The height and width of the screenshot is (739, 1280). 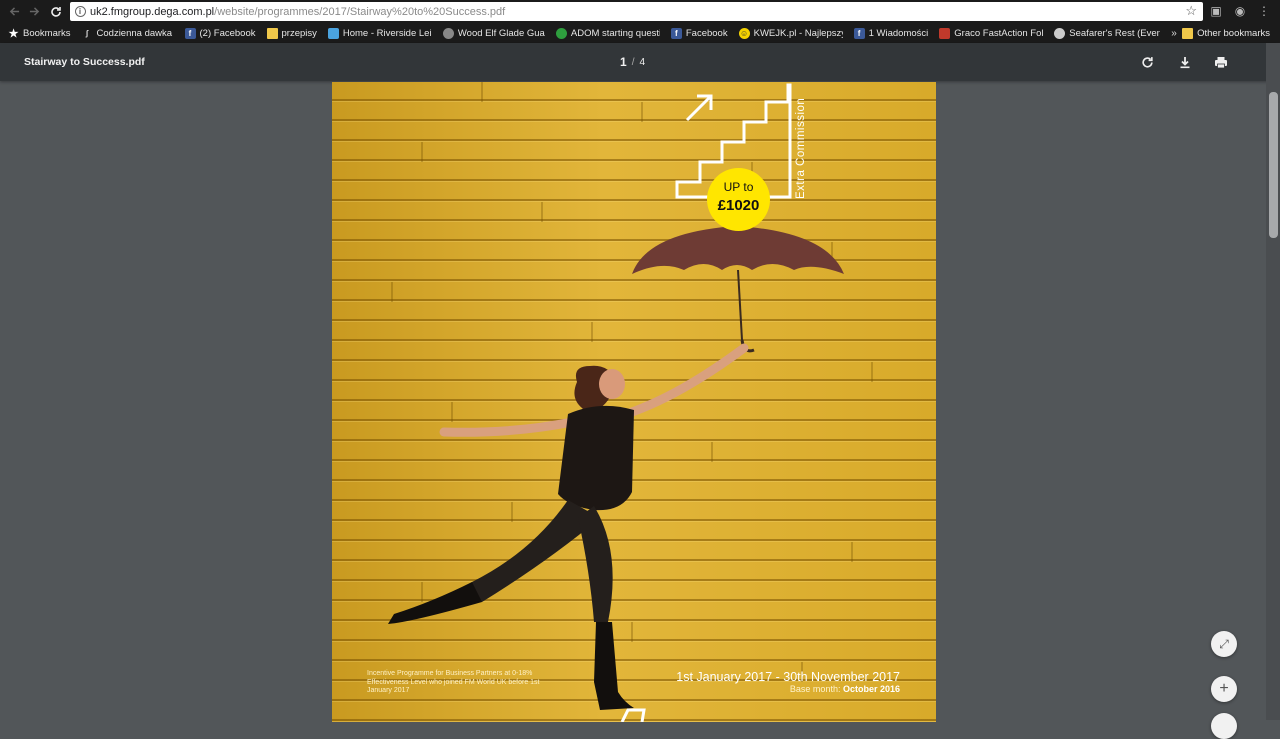 What do you see at coordinates (1264, 11) in the screenshot?
I see `menu-kebab-icon: ⋮` at bounding box center [1264, 11].